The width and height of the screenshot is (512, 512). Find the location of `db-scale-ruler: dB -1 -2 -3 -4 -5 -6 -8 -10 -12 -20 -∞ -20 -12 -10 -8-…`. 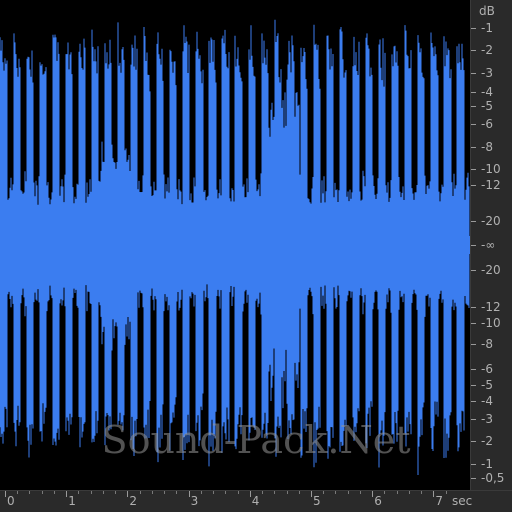

db-scale-ruler: dB -1 -2 -3 -4 -5 -6 -8 -10 -12 -20 -∞ -20 -12 -10 -8-… is located at coordinates (491, 245).